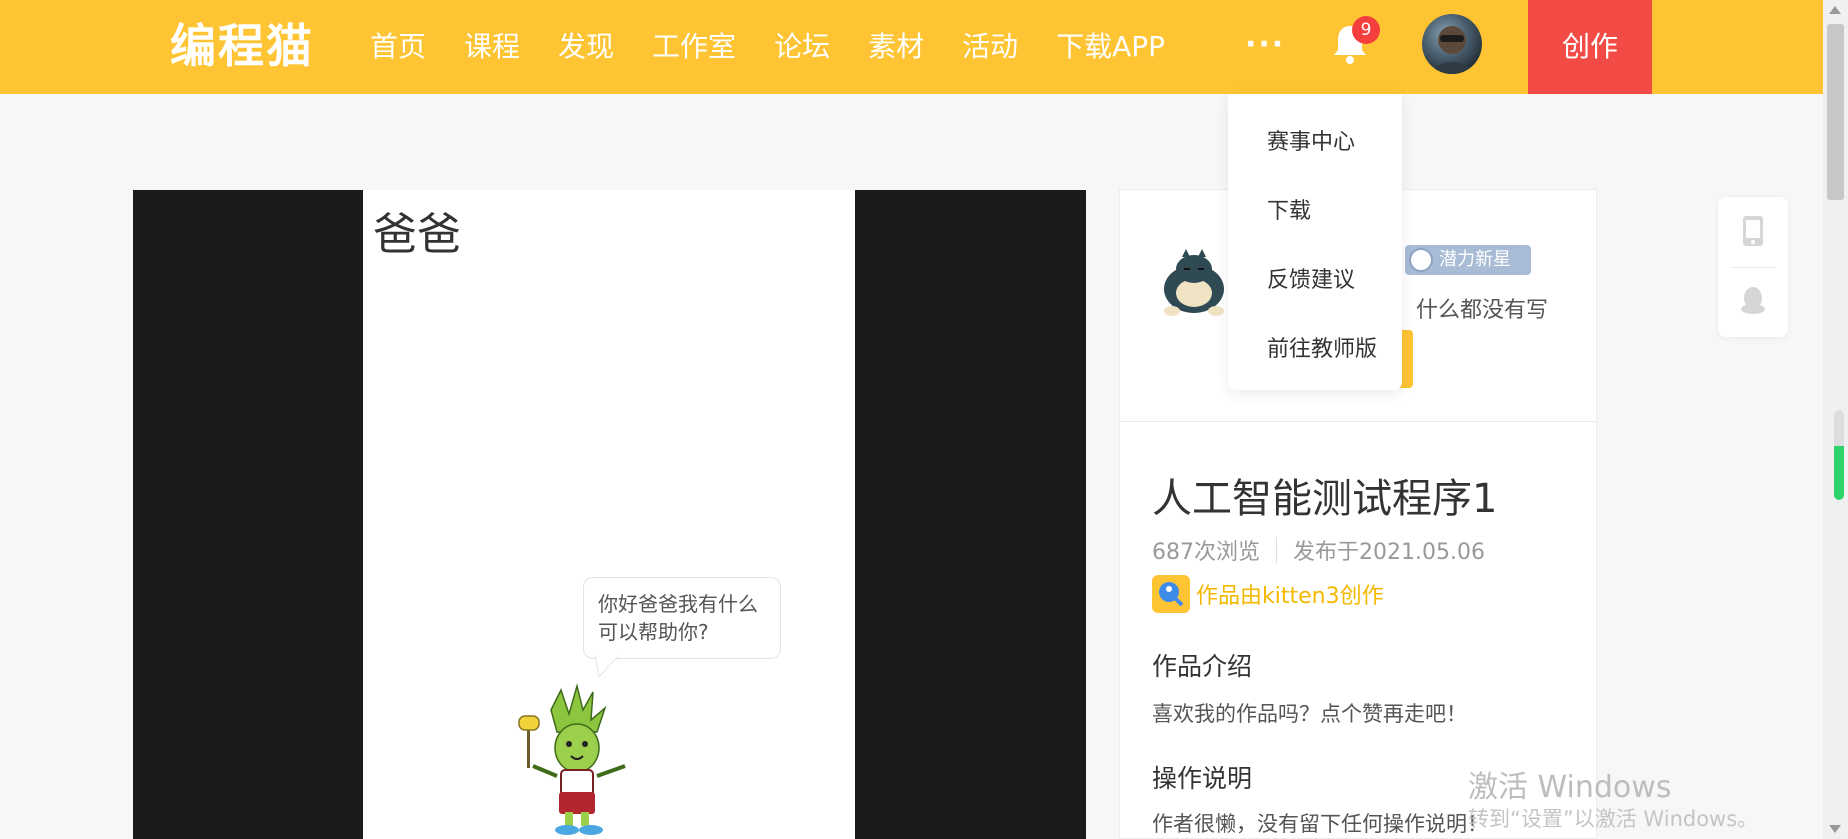 The width and height of the screenshot is (1848, 839). I want to click on windows-watermark-title: 激活 Windows, so click(1570, 787).